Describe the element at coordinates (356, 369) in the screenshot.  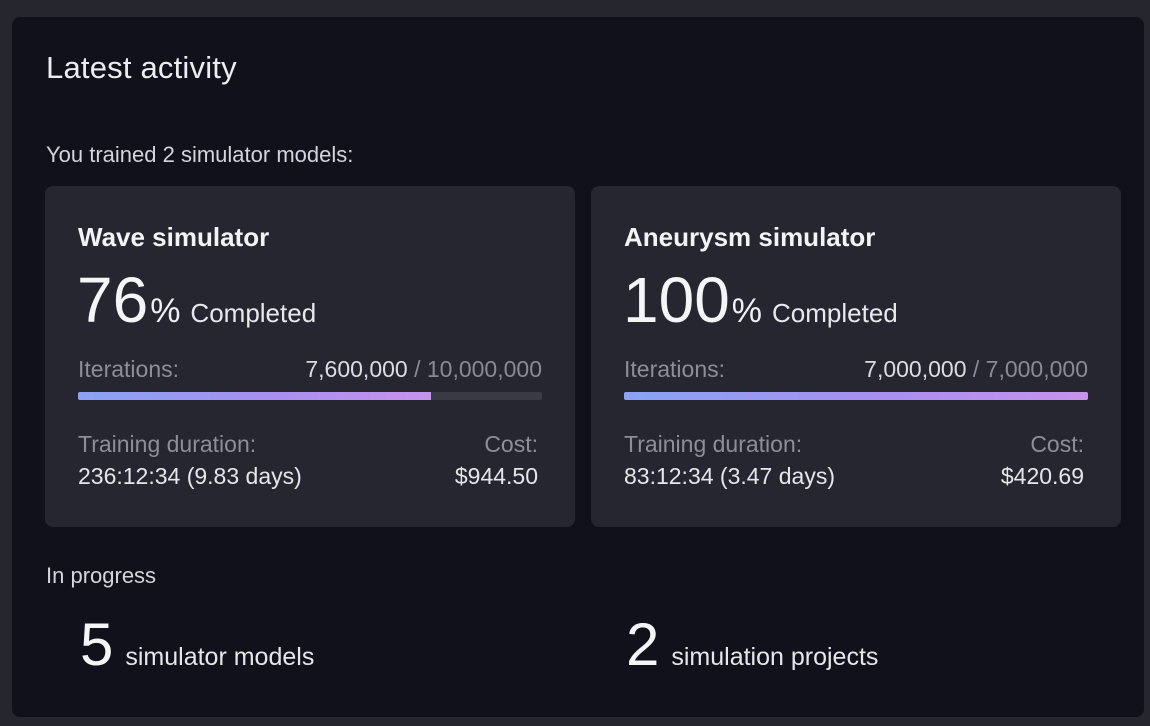
I see `iterations-done: 7,600,000` at that location.